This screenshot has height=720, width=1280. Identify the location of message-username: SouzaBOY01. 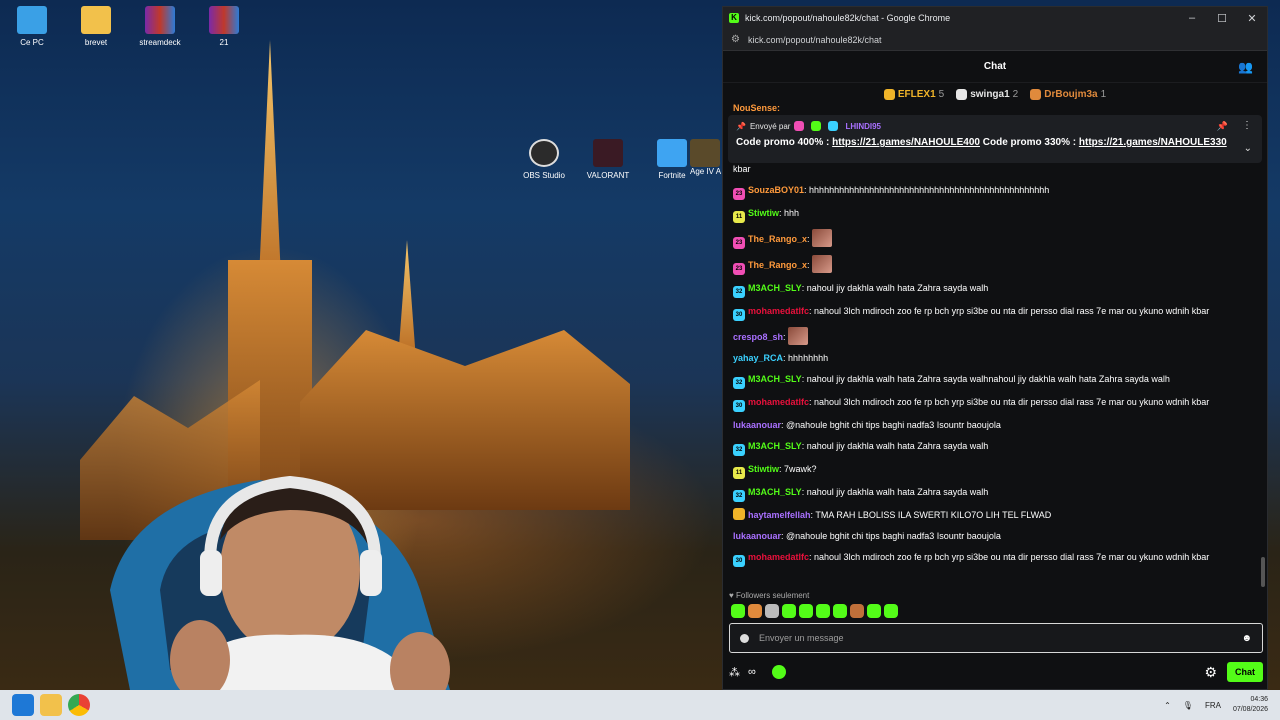
(776, 190).